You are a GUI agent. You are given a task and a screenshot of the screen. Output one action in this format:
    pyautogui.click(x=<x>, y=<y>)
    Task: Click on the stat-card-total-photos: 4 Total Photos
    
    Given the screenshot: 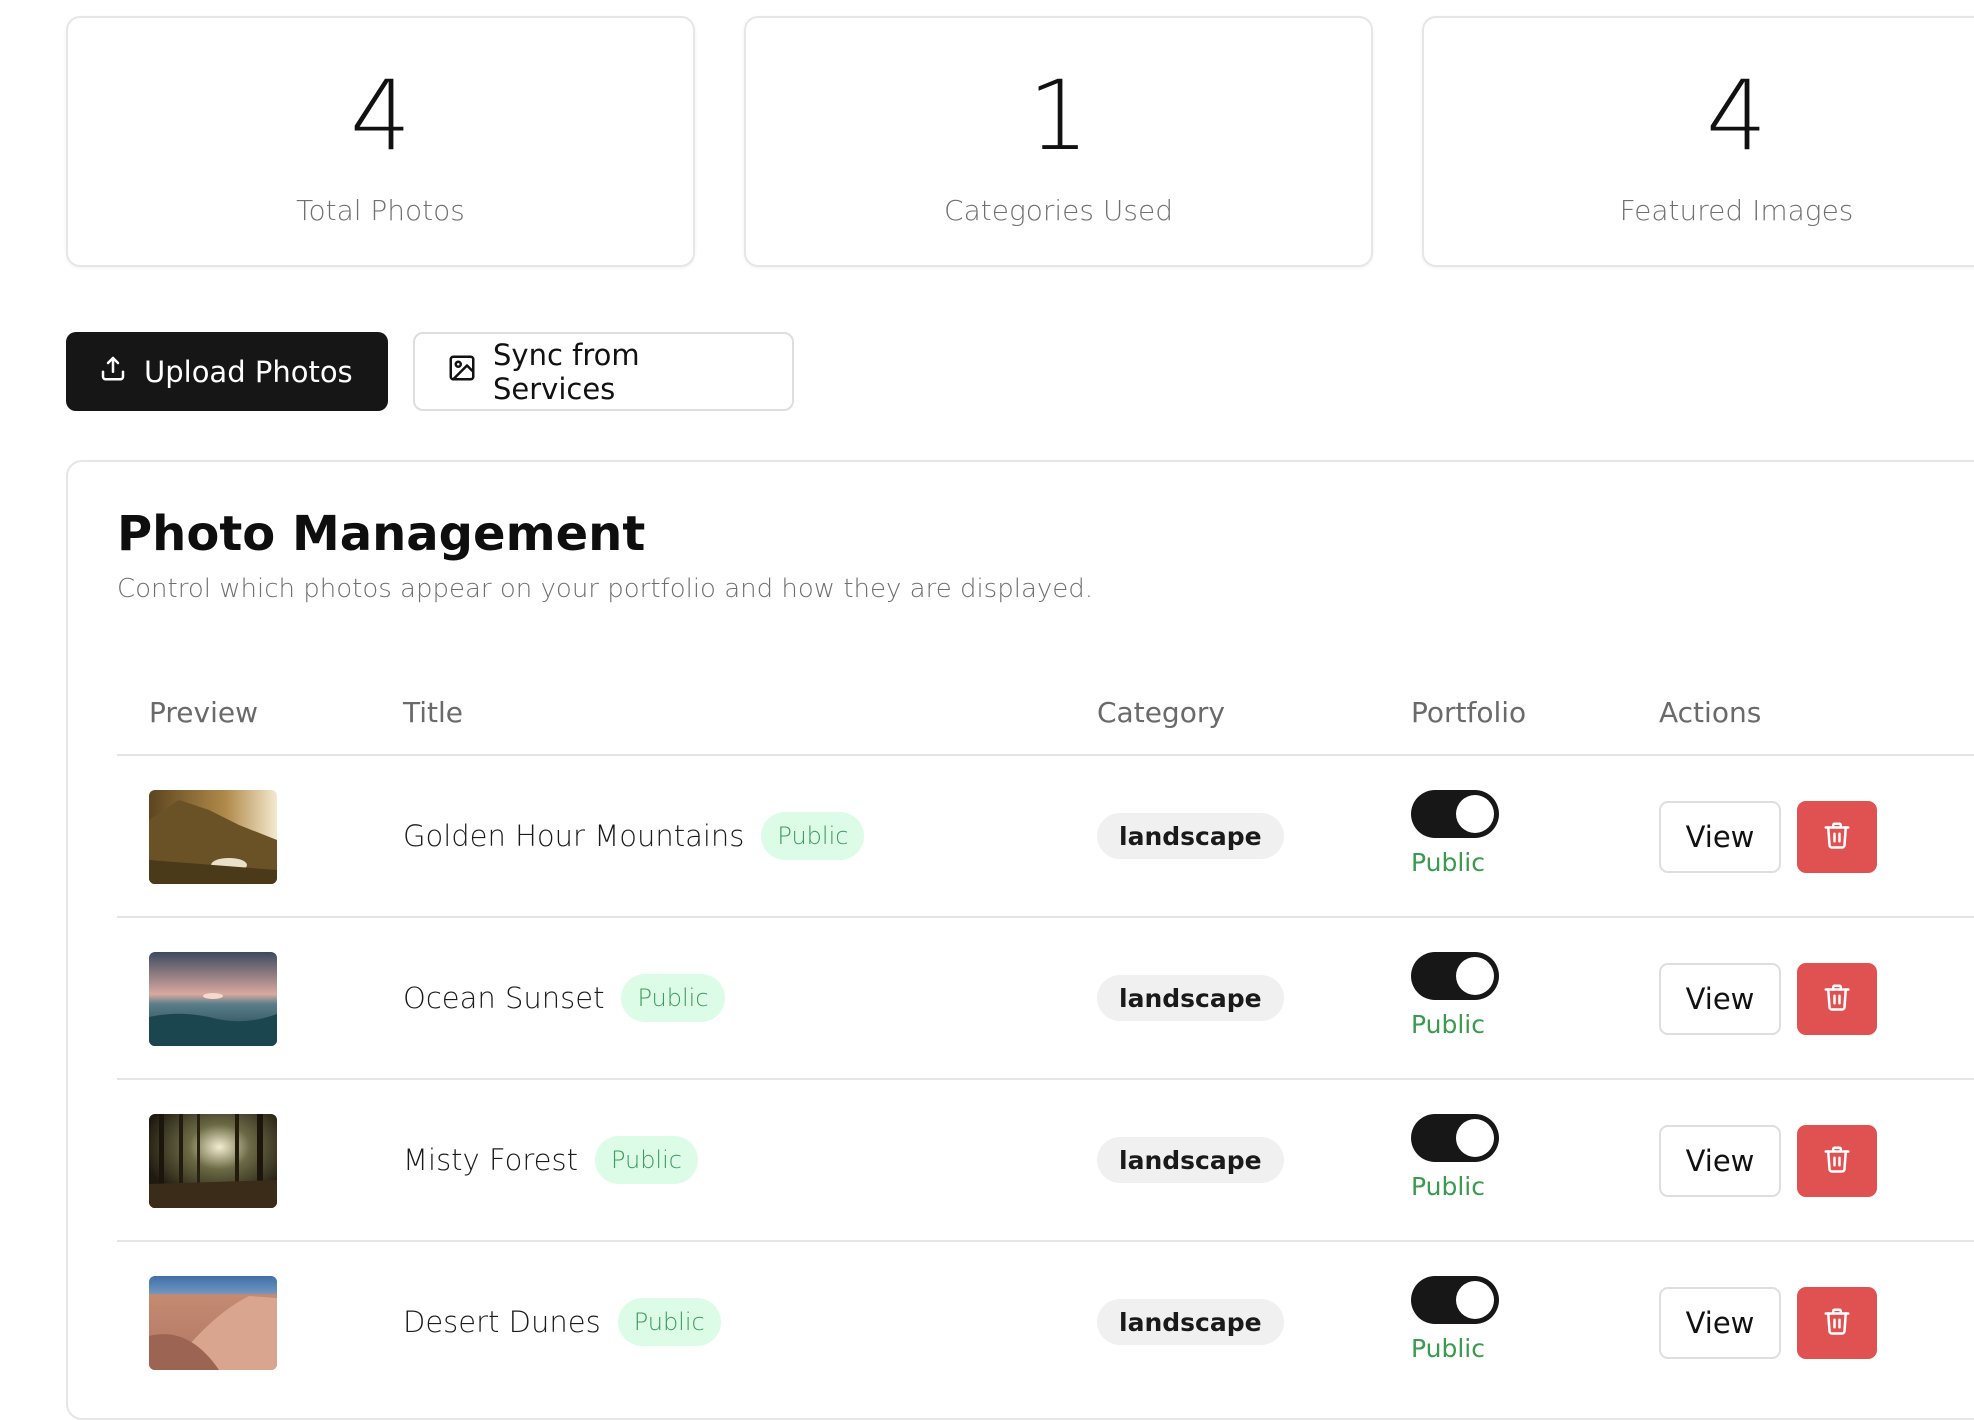 What is the action you would take?
    pyautogui.click(x=380, y=141)
    